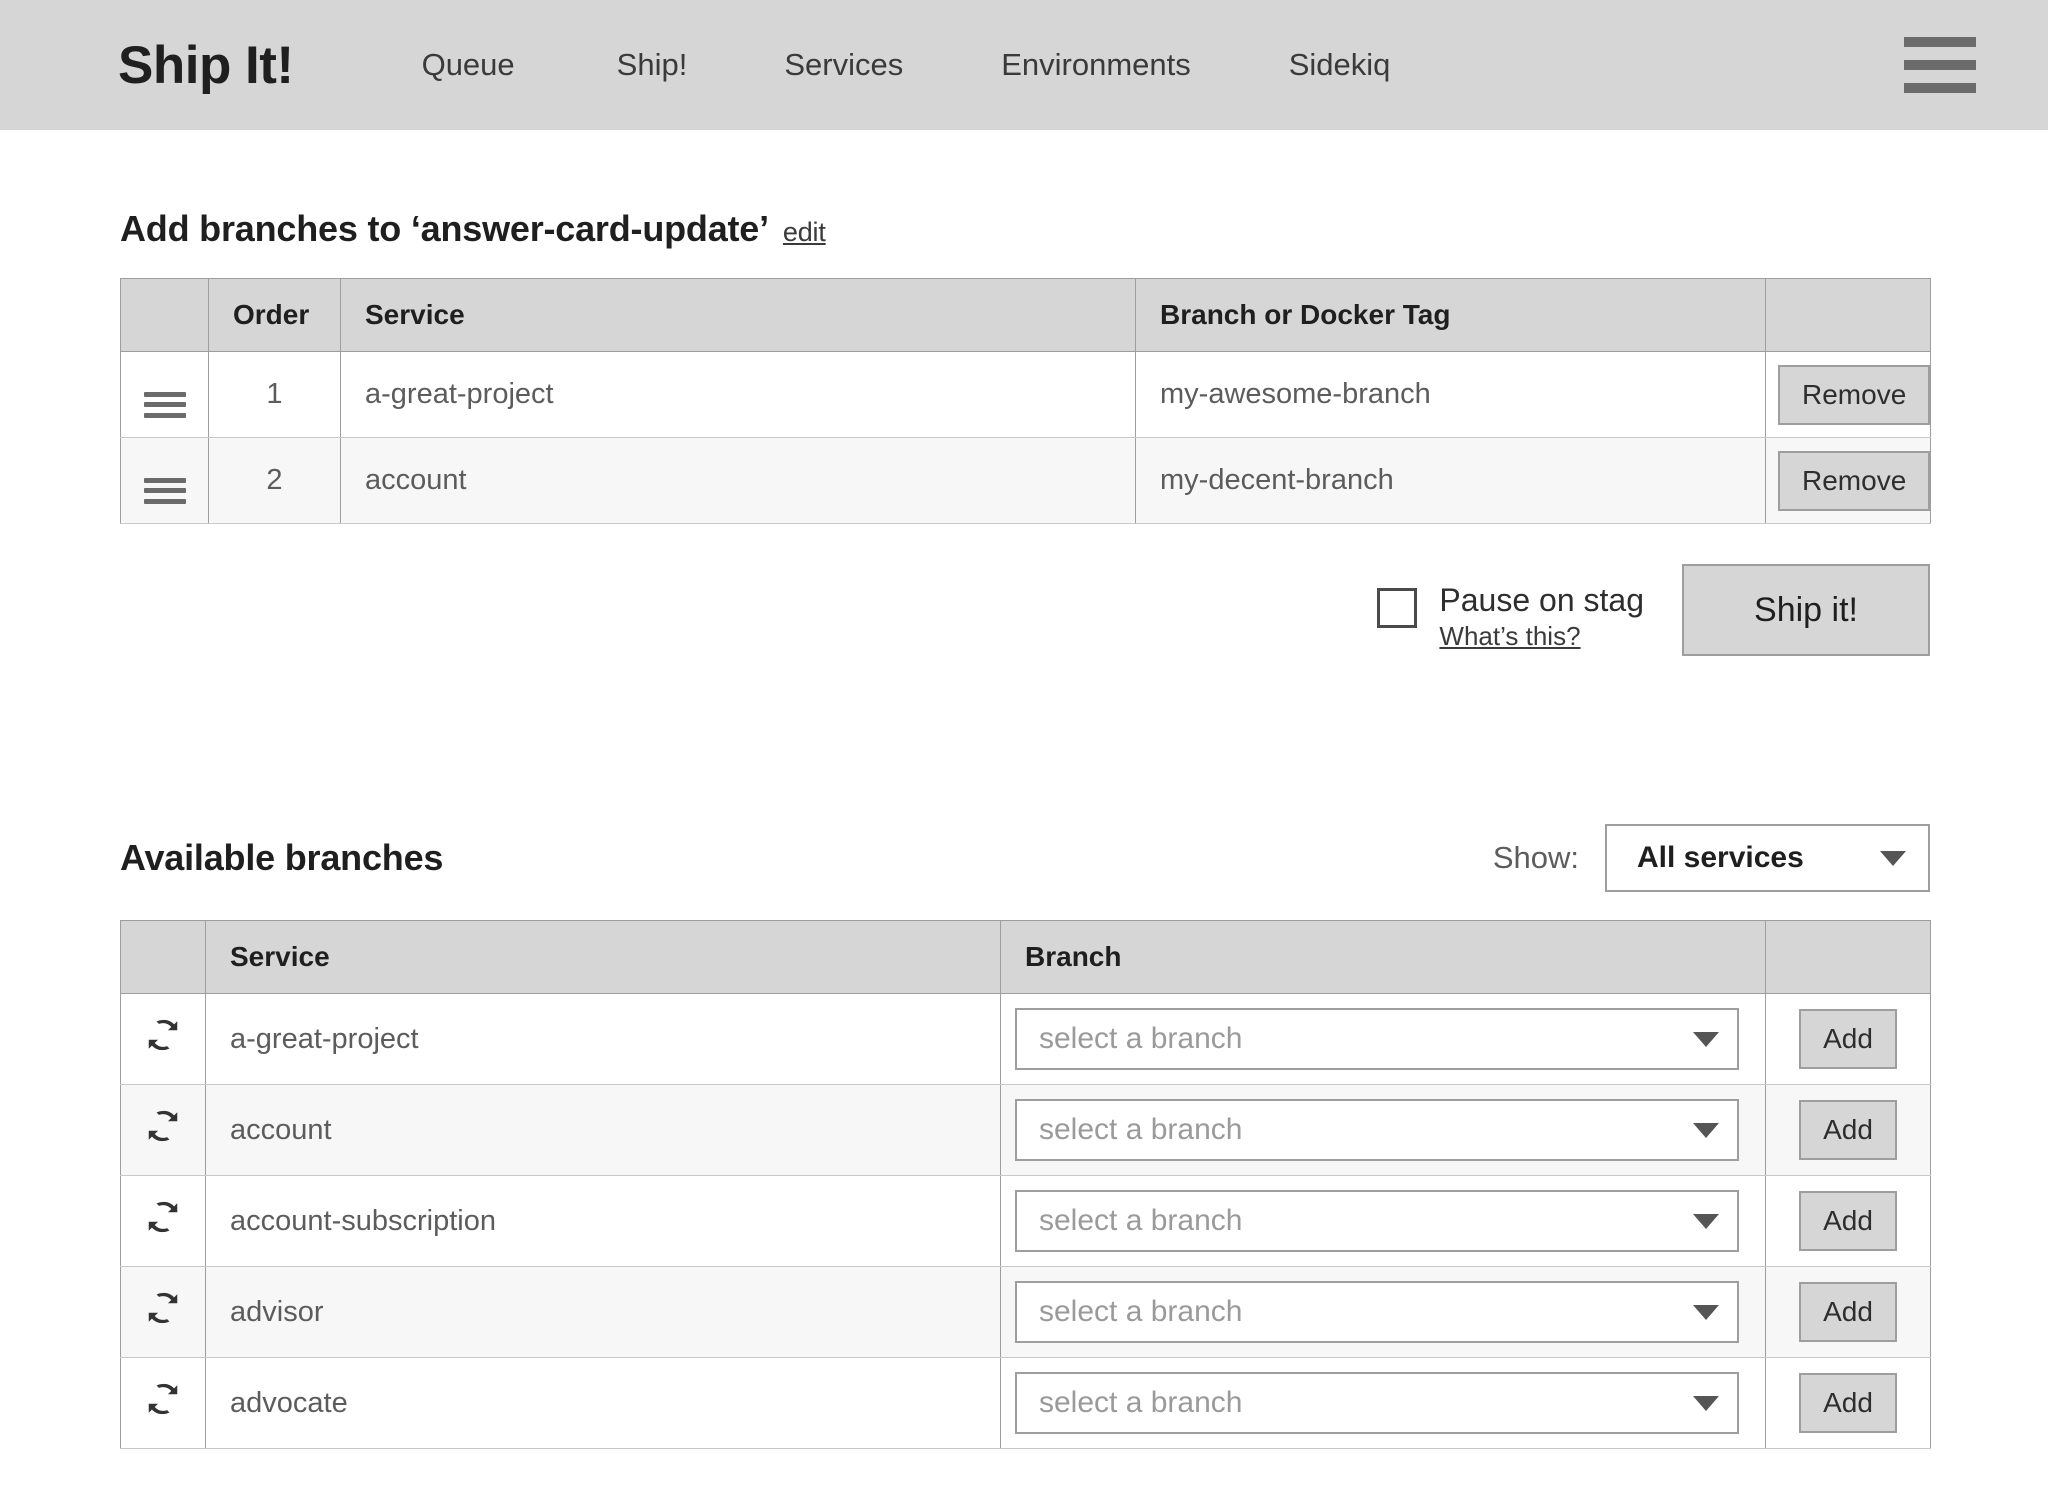 The width and height of the screenshot is (2048, 1494). What do you see at coordinates (206, 65) in the screenshot?
I see `brand-logo: Ship It!` at bounding box center [206, 65].